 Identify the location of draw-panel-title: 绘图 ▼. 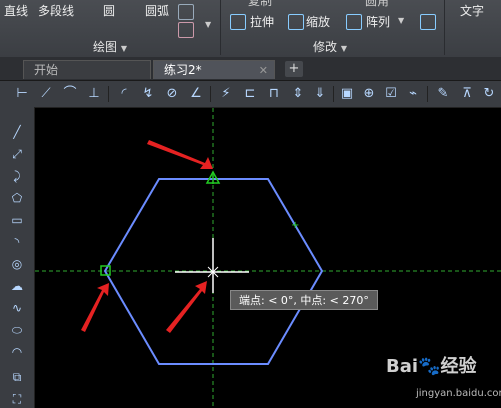
(110, 46).